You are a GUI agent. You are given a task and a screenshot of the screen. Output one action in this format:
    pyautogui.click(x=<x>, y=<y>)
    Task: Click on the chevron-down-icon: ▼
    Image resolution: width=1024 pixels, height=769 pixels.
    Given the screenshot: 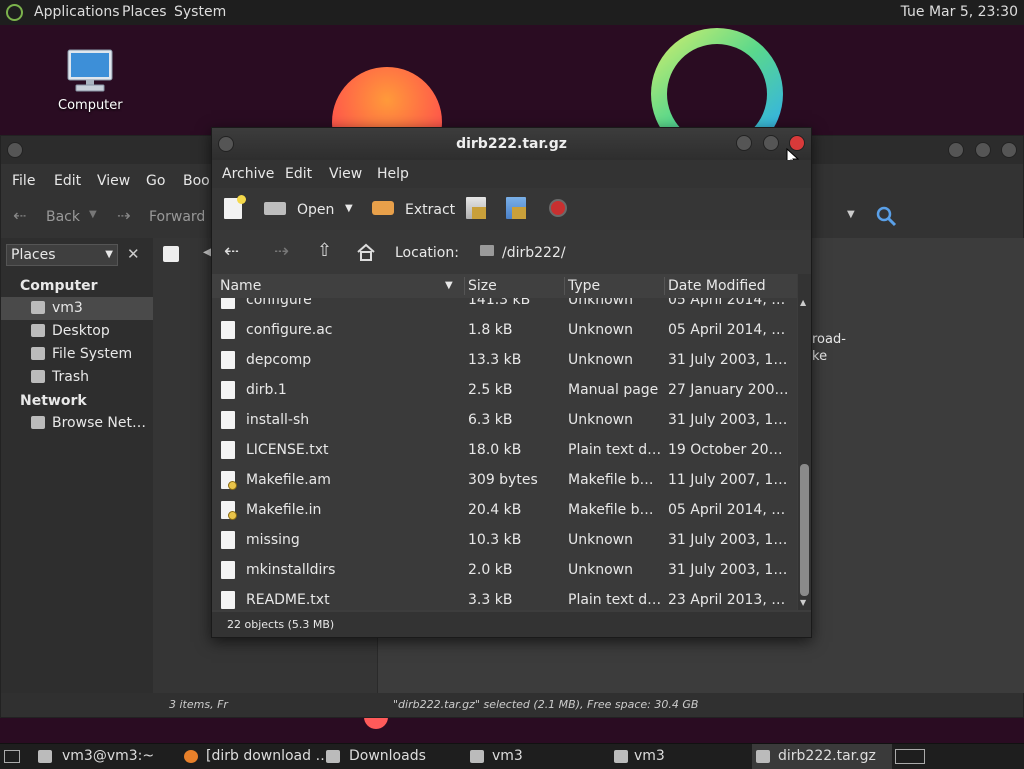 What is the action you would take?
    pyautogui.click(x=109, y=254)
    